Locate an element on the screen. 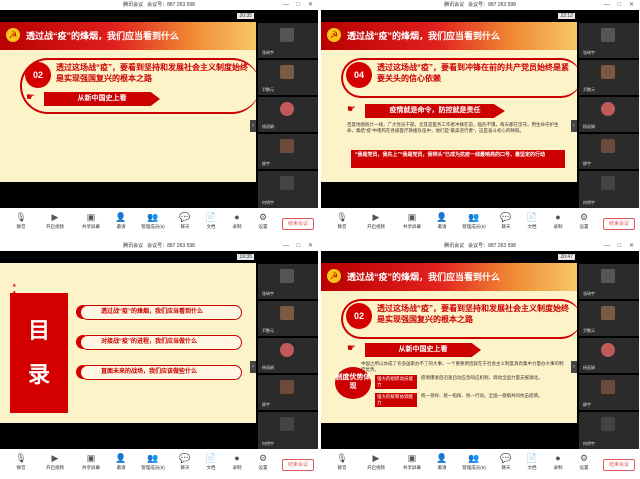  participant-name: 张琦宇 is located at coordinates (589, 293).